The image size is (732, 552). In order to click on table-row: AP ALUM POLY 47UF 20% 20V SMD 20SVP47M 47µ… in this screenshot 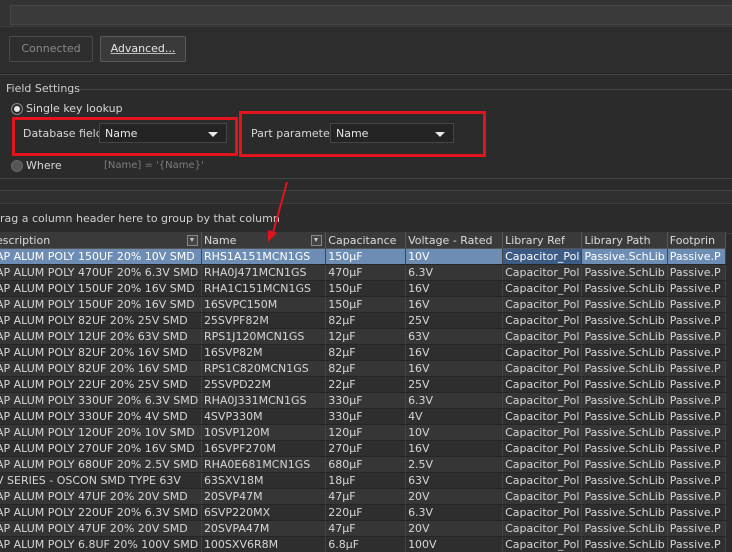, I will do `click(363, 496)`.